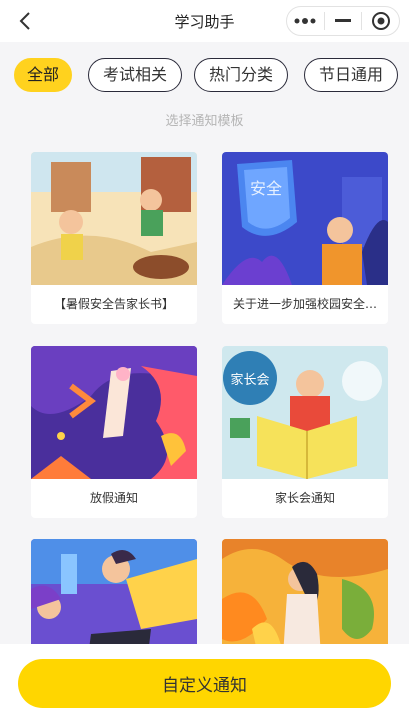  Describe the element at coordinates (266, 188) in the screenshot. I see `shield-badge-text: 安全` at that location.